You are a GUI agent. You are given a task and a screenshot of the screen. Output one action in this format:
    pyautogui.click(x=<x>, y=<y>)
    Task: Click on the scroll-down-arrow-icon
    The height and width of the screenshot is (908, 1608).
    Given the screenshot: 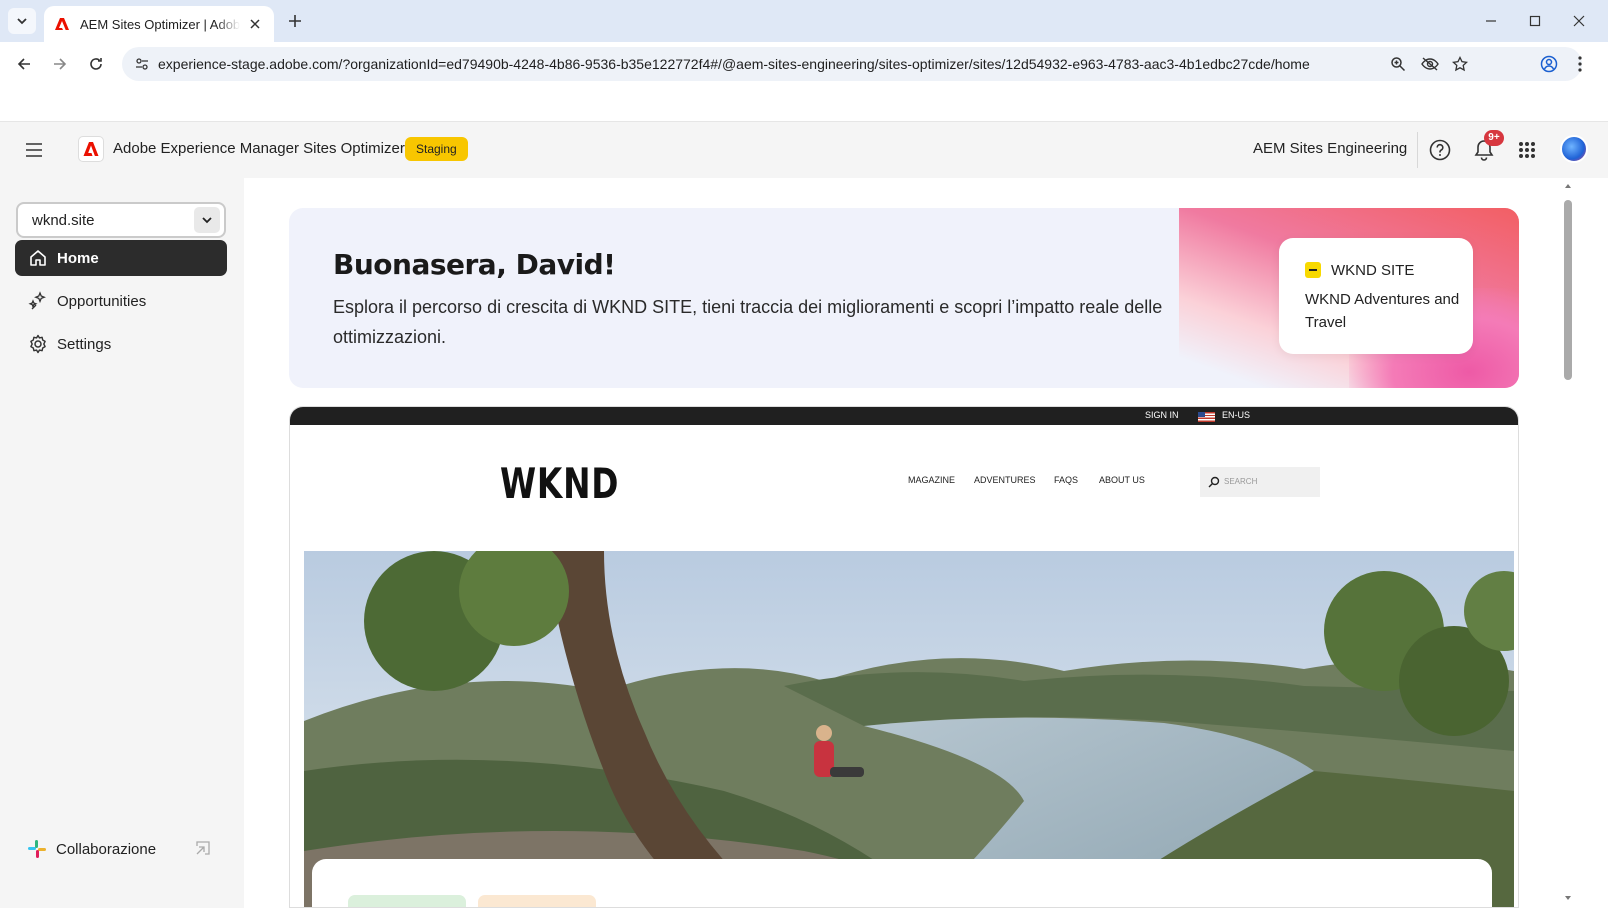 What is the action you would take?
    pyautogui.click(x=1568, y=898)
    